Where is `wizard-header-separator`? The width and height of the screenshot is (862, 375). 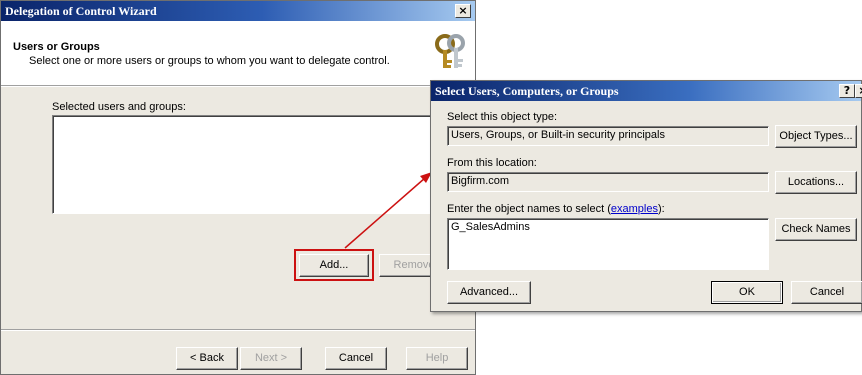
wizard-header-separator is located at coordinates (238, 86).